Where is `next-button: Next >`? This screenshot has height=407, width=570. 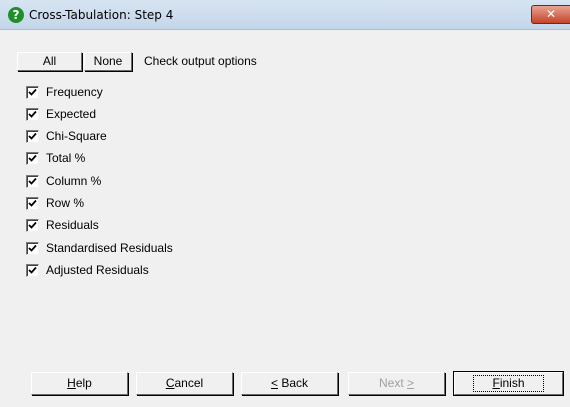 next-button: Next > is located at coordinates (396, 383).